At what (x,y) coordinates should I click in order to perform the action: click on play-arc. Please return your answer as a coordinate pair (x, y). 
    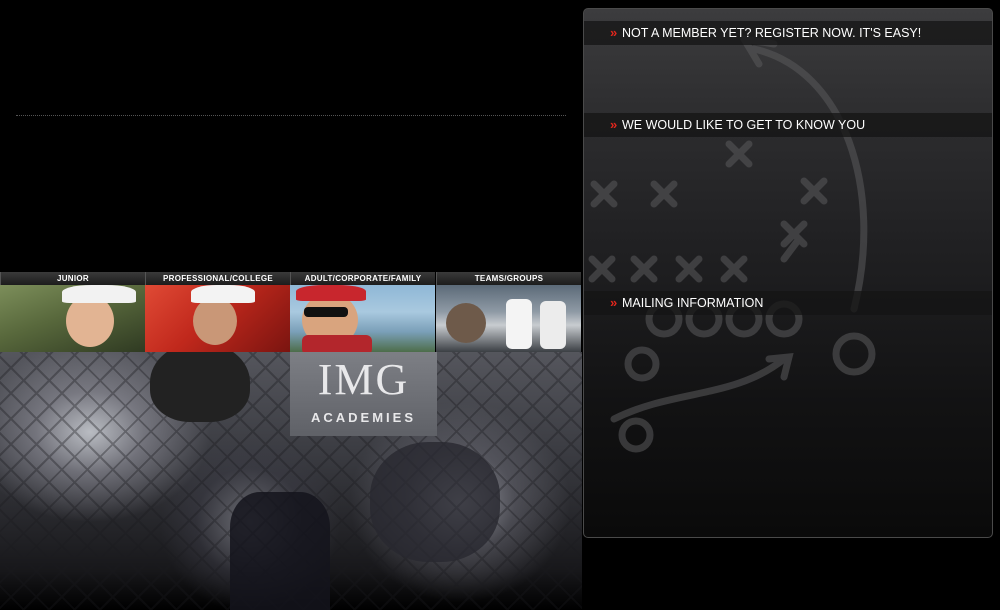
    Looking at the image, I should click on (809, 179).